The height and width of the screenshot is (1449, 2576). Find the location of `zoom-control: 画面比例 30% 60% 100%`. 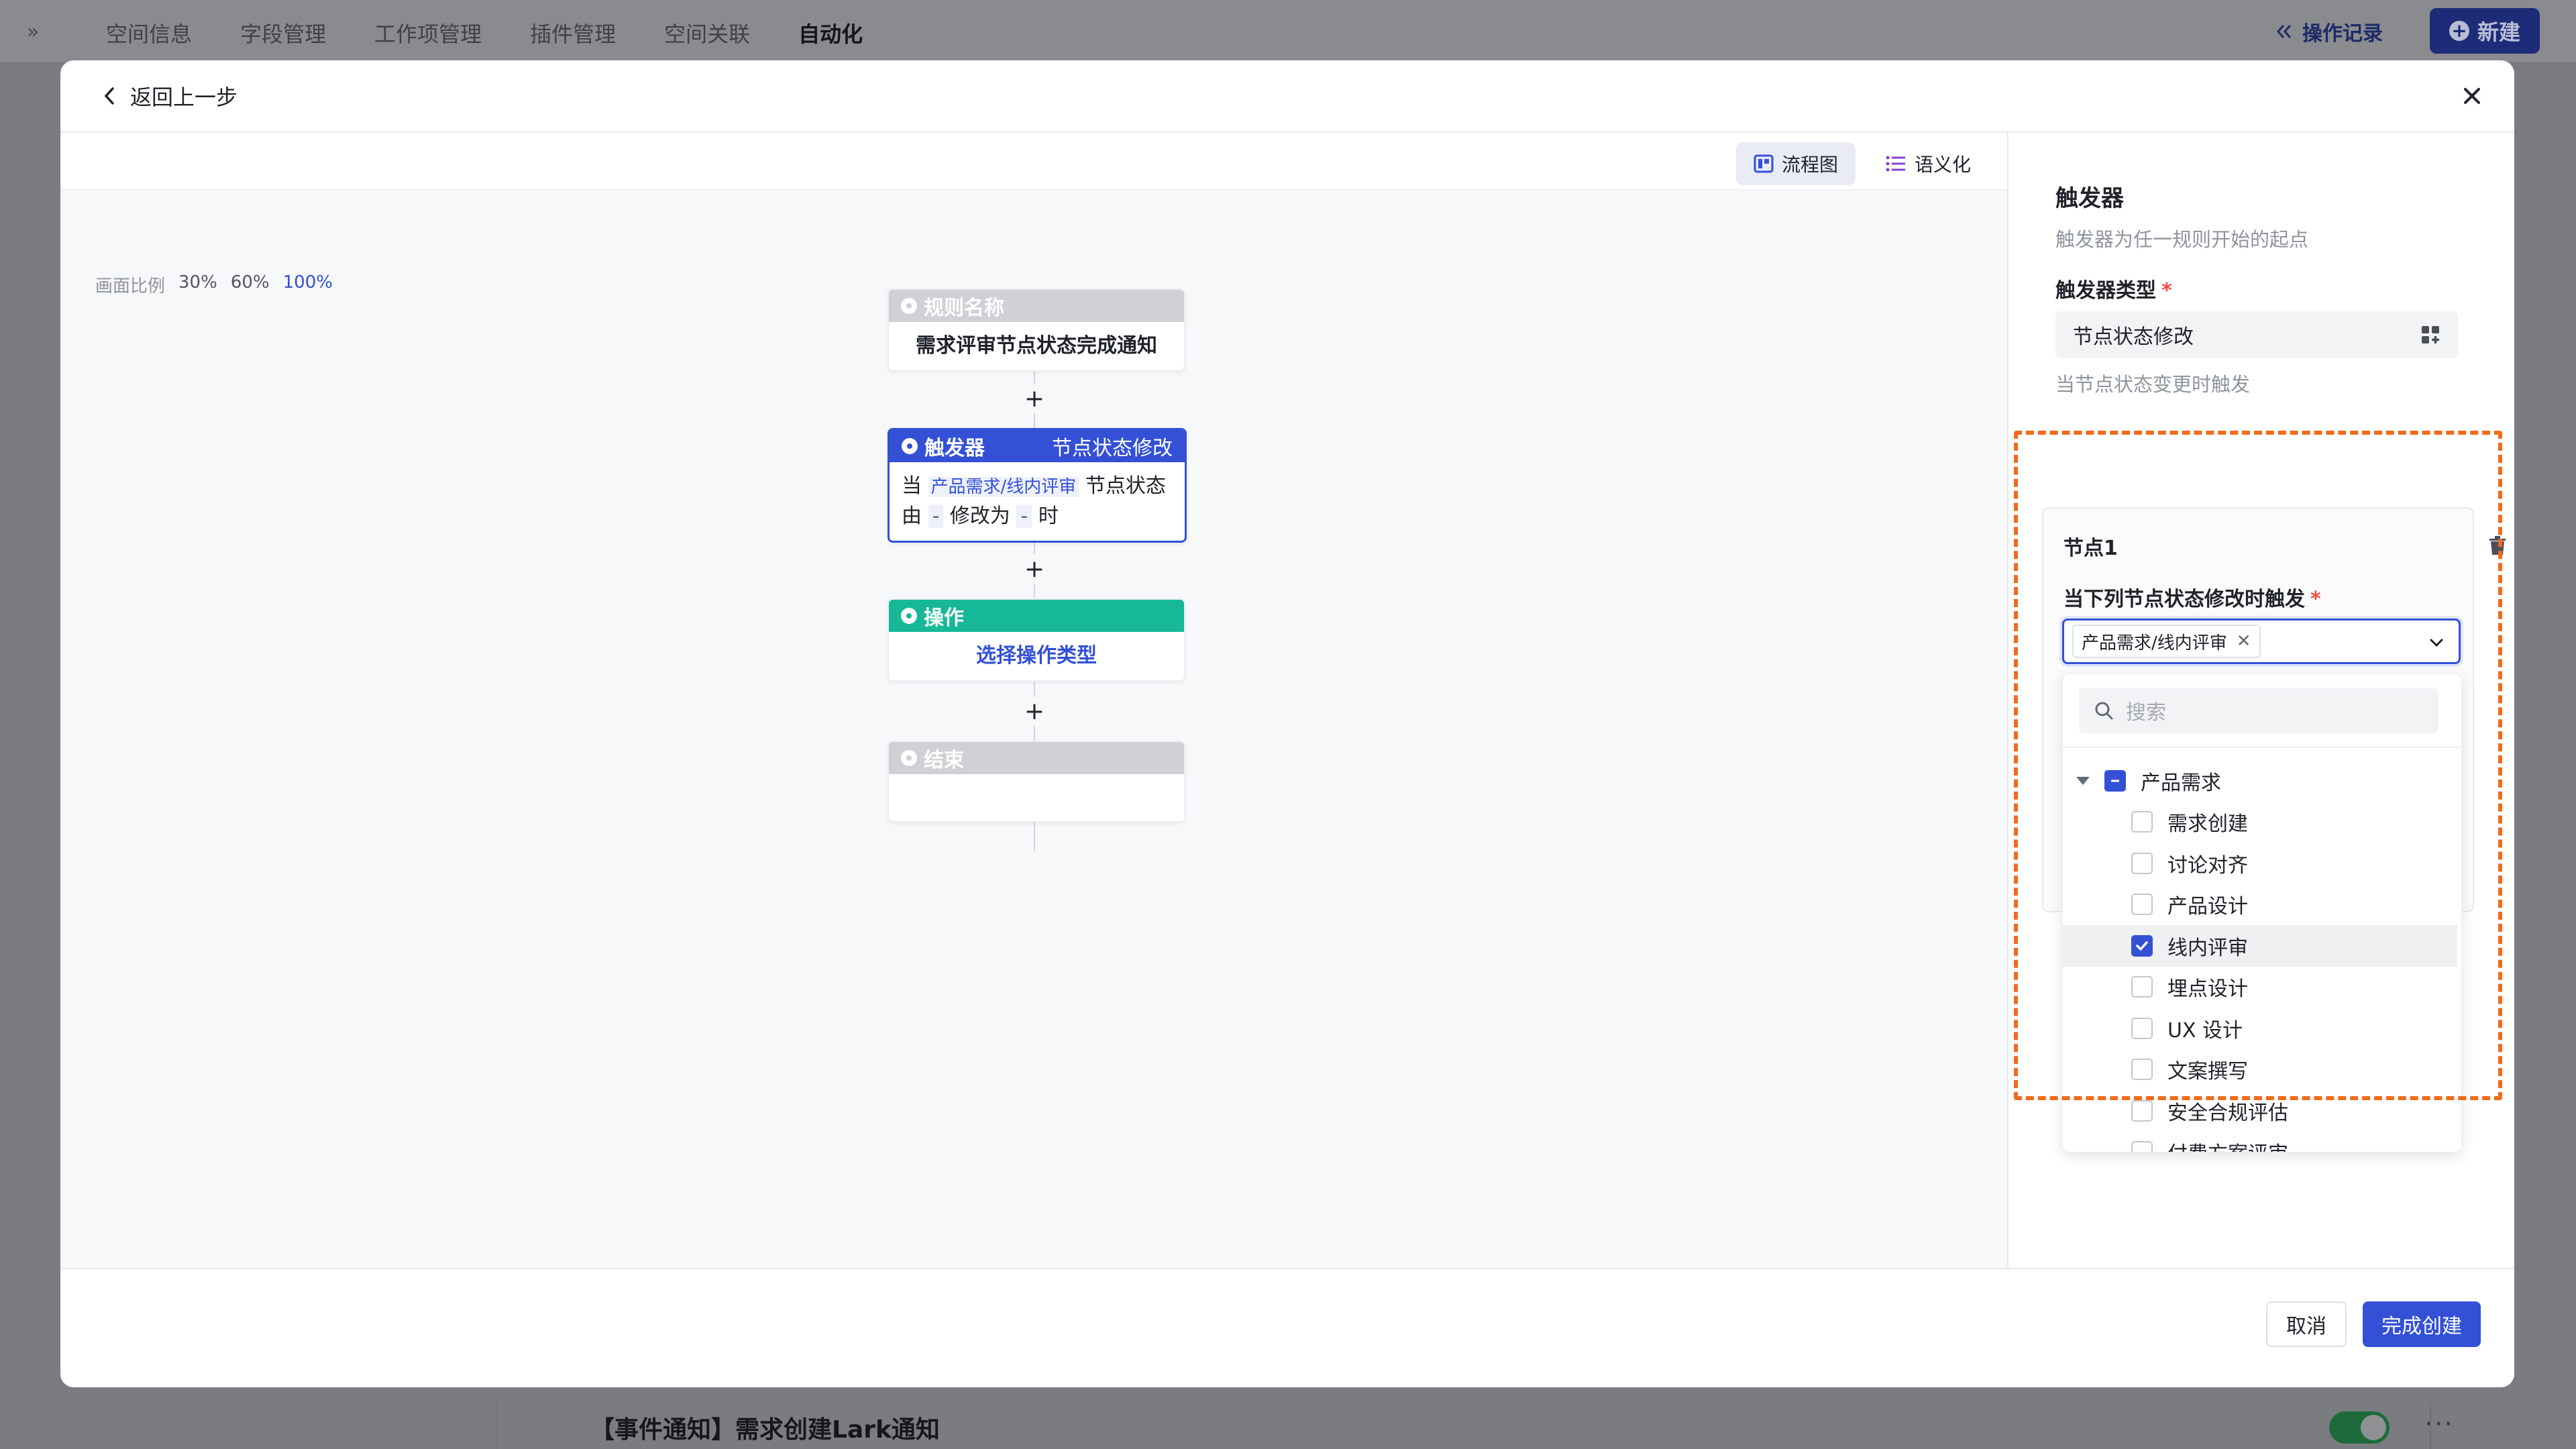

zoom-control: 画面比例 30% 60% 100% is located at coordinates (214, 284).